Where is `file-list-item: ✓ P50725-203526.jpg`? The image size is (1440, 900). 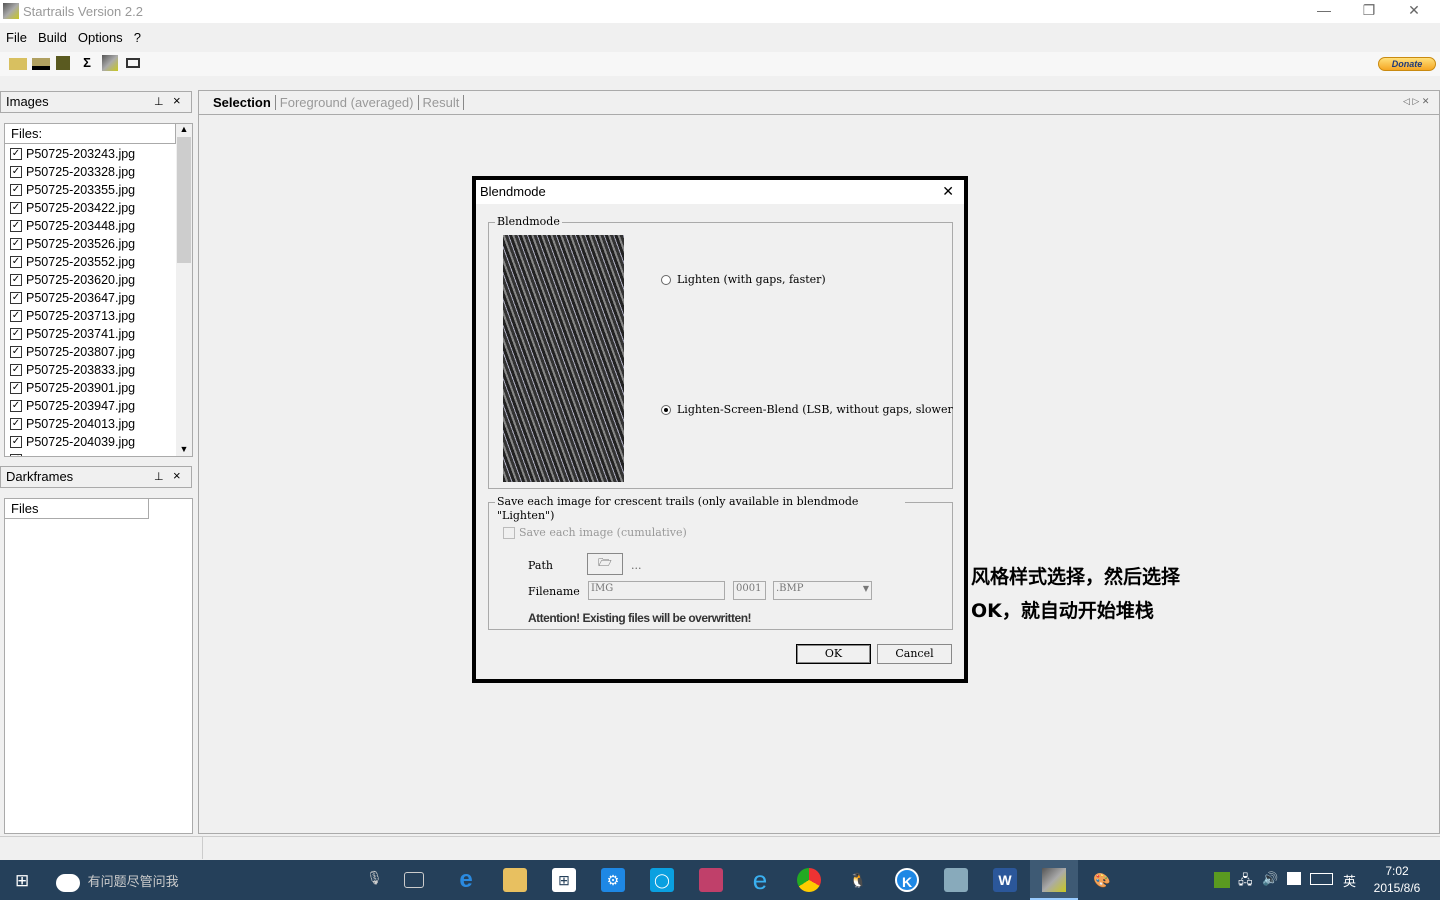 file-list-item: ✓ P50725-203526.jpg is located at coordinates (98, 244).